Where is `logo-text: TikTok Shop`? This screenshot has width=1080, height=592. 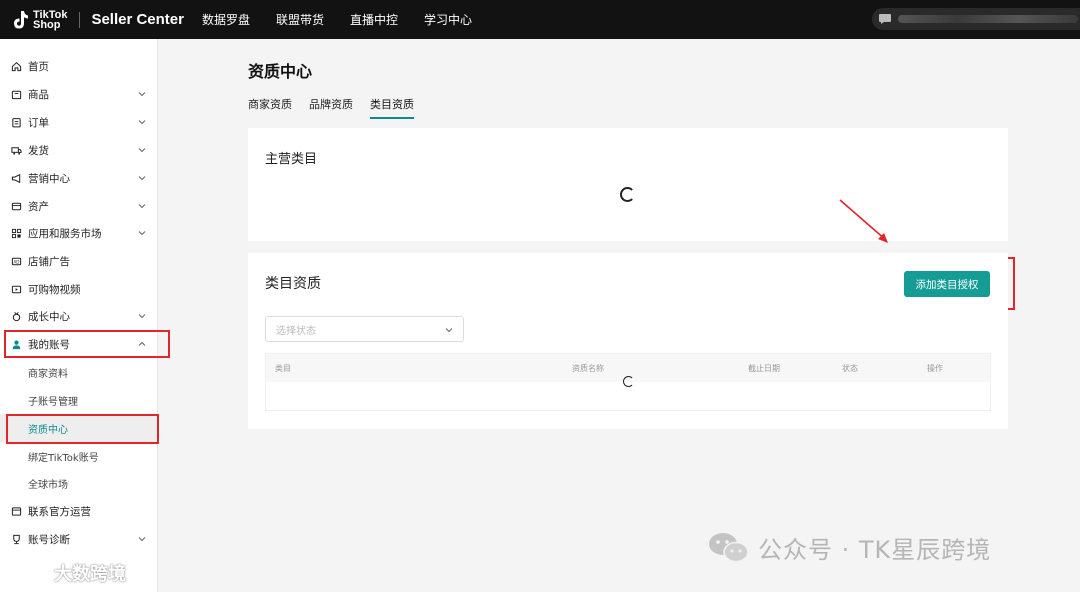 logo-text: TikTok Shop is located at coordinates (50, 19).